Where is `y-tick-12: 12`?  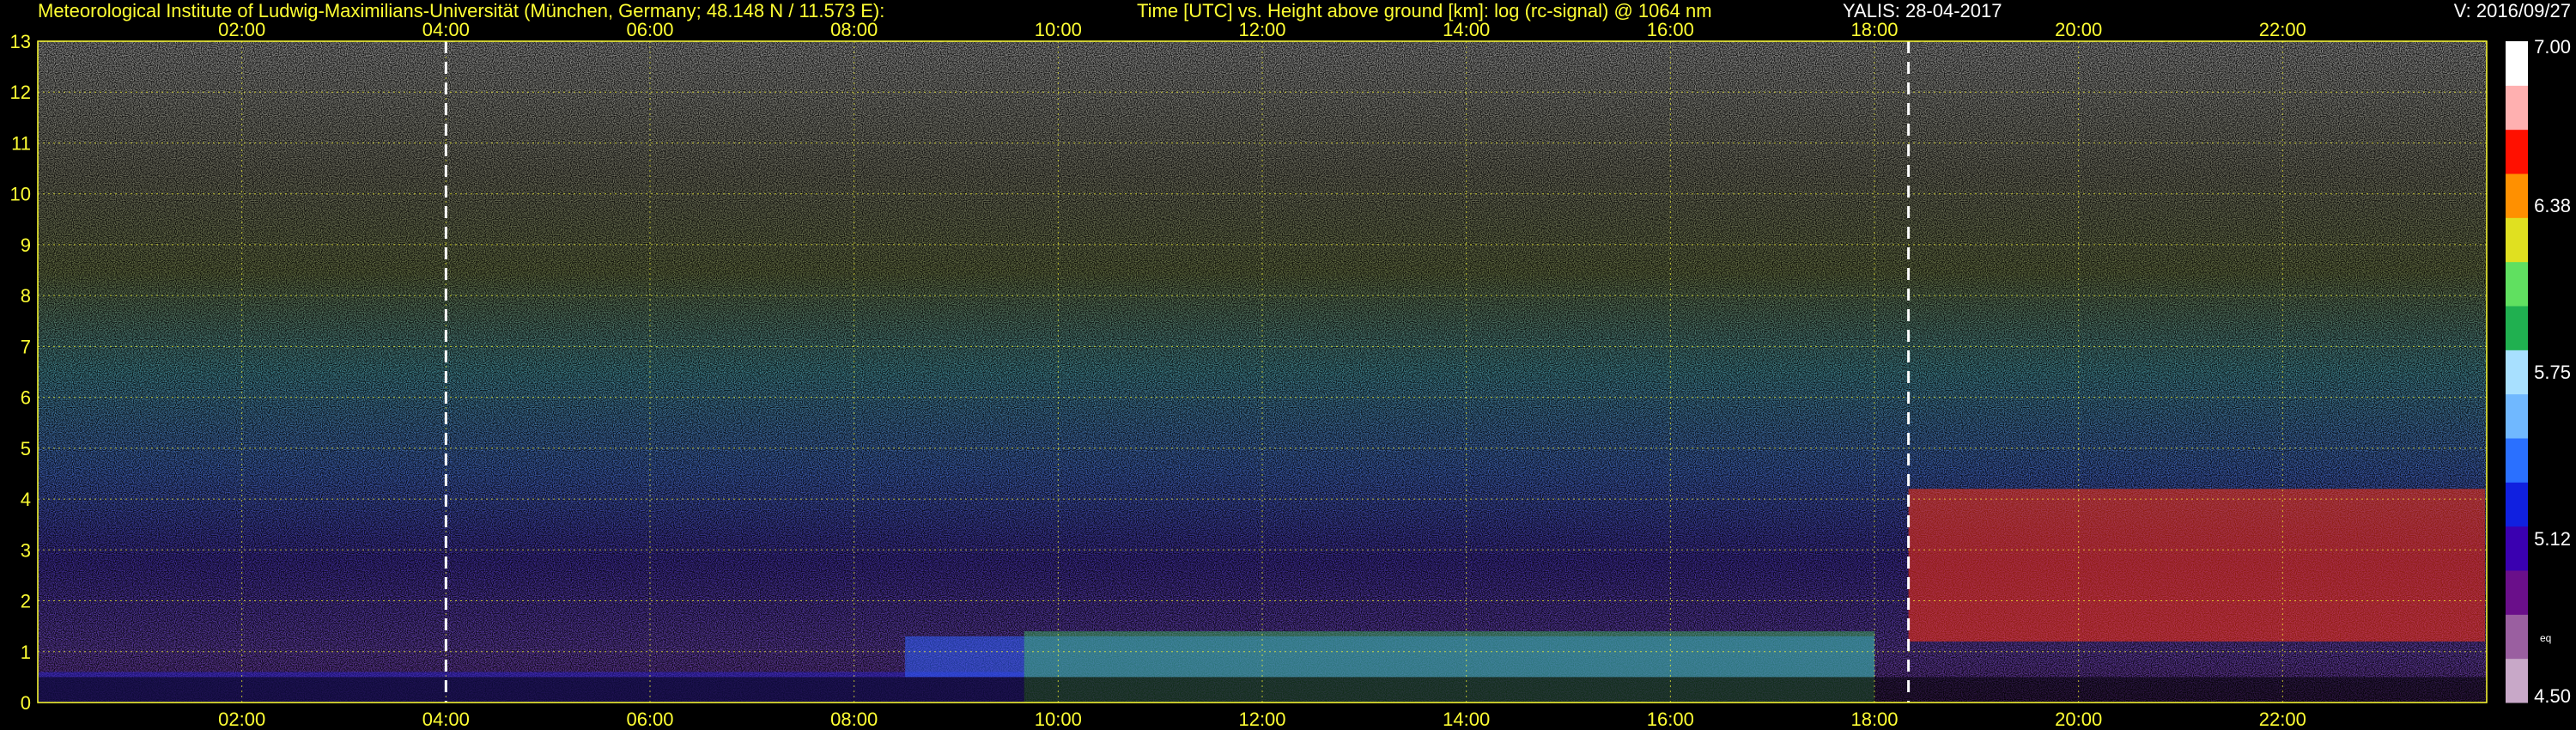
y-tick-12: 12 is located at coordinates (21, 92).